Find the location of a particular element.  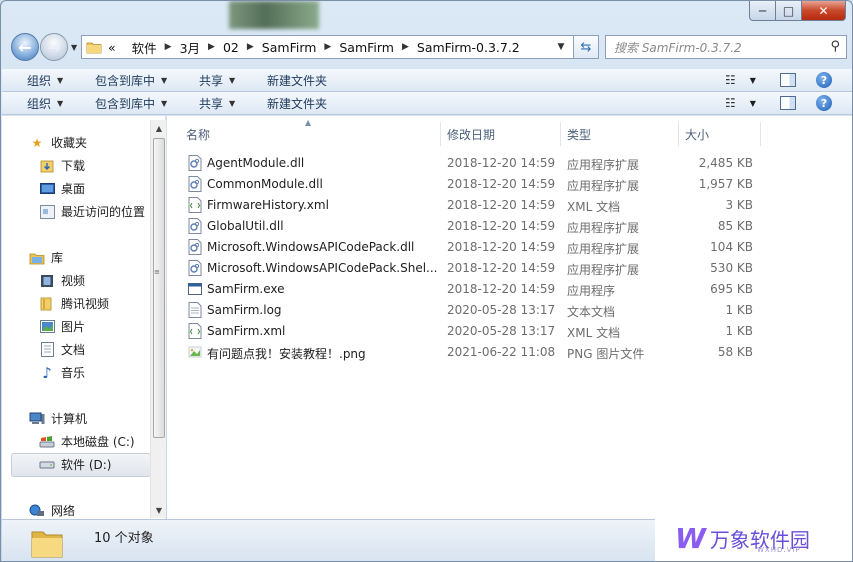

table-row: SamFirm.exe 2018-12-20 14:59 应用程序 695 KB is located at coordinates (509, 289).